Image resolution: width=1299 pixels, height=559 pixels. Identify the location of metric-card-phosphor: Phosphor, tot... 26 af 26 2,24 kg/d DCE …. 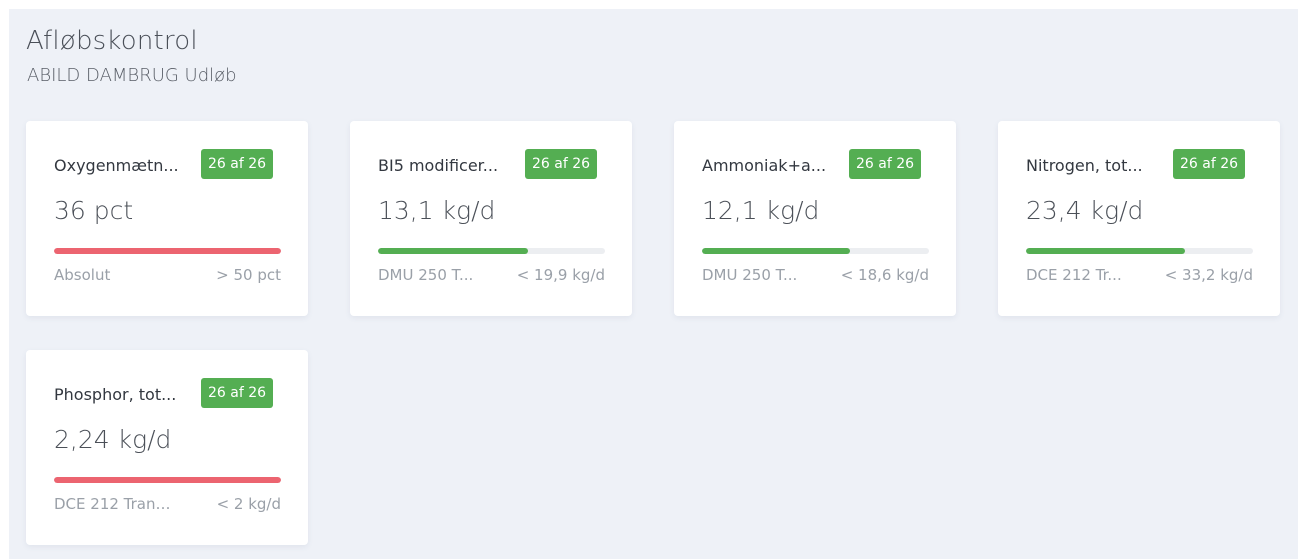
(167, 447).